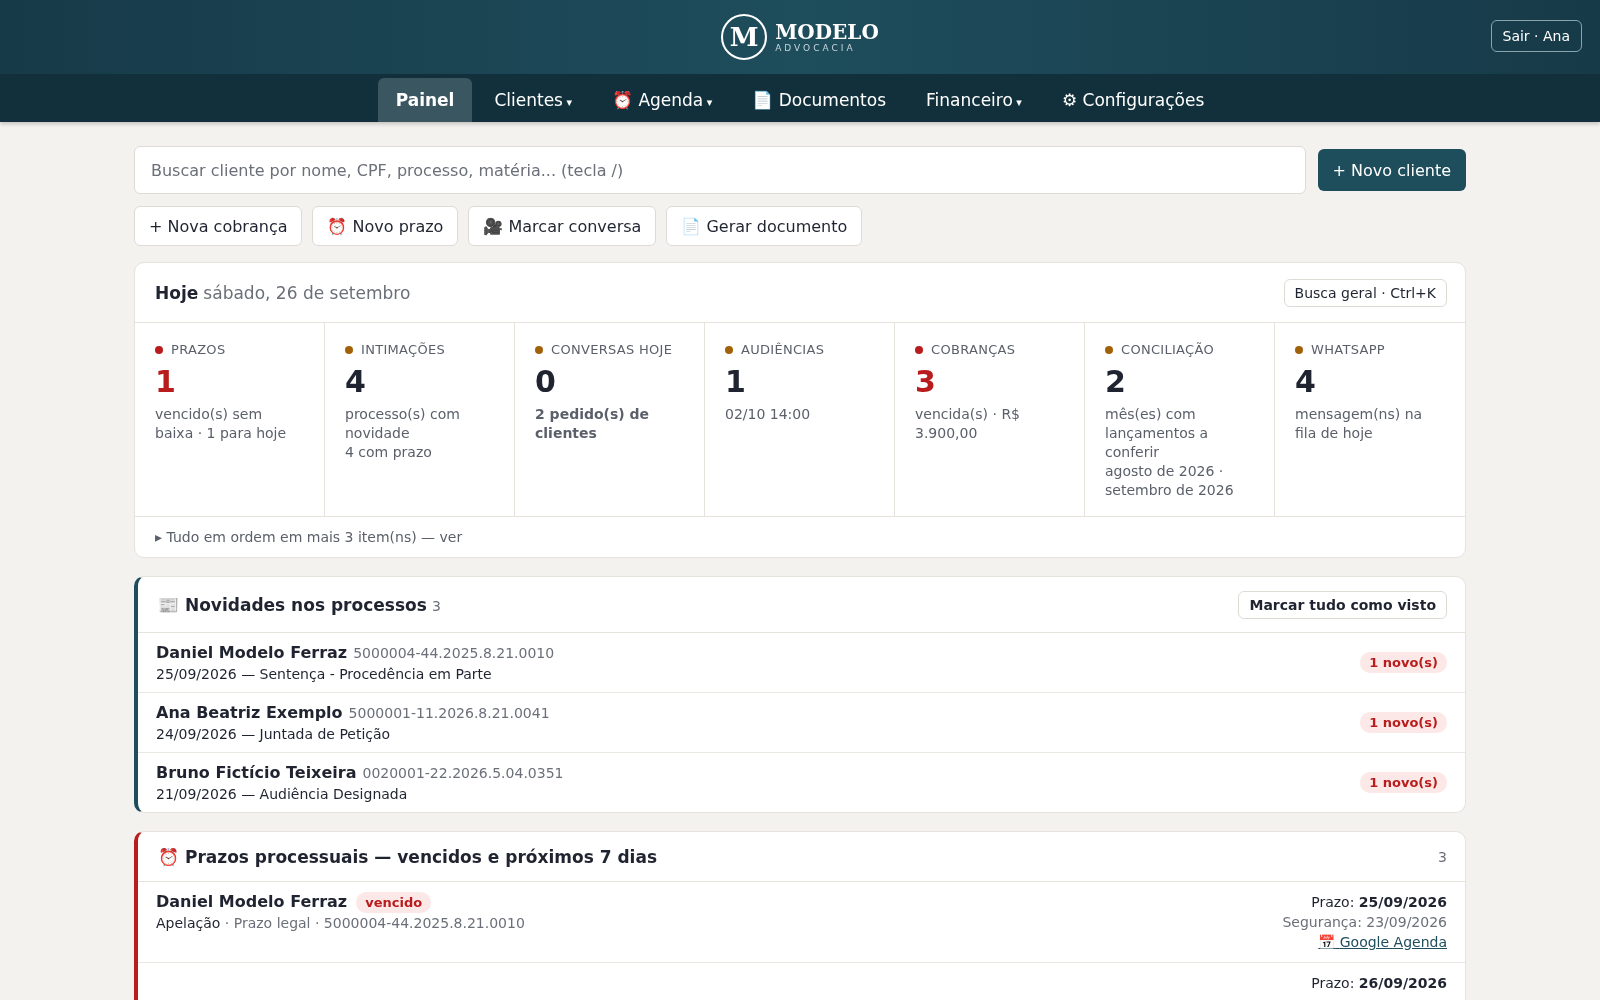 The image size is (1600, 1000). What do you see at coordinates (1167, 349) in the screenshot?
I see `metric-label: CONCILIAÇÃO` at bounding box center [1167, 349].